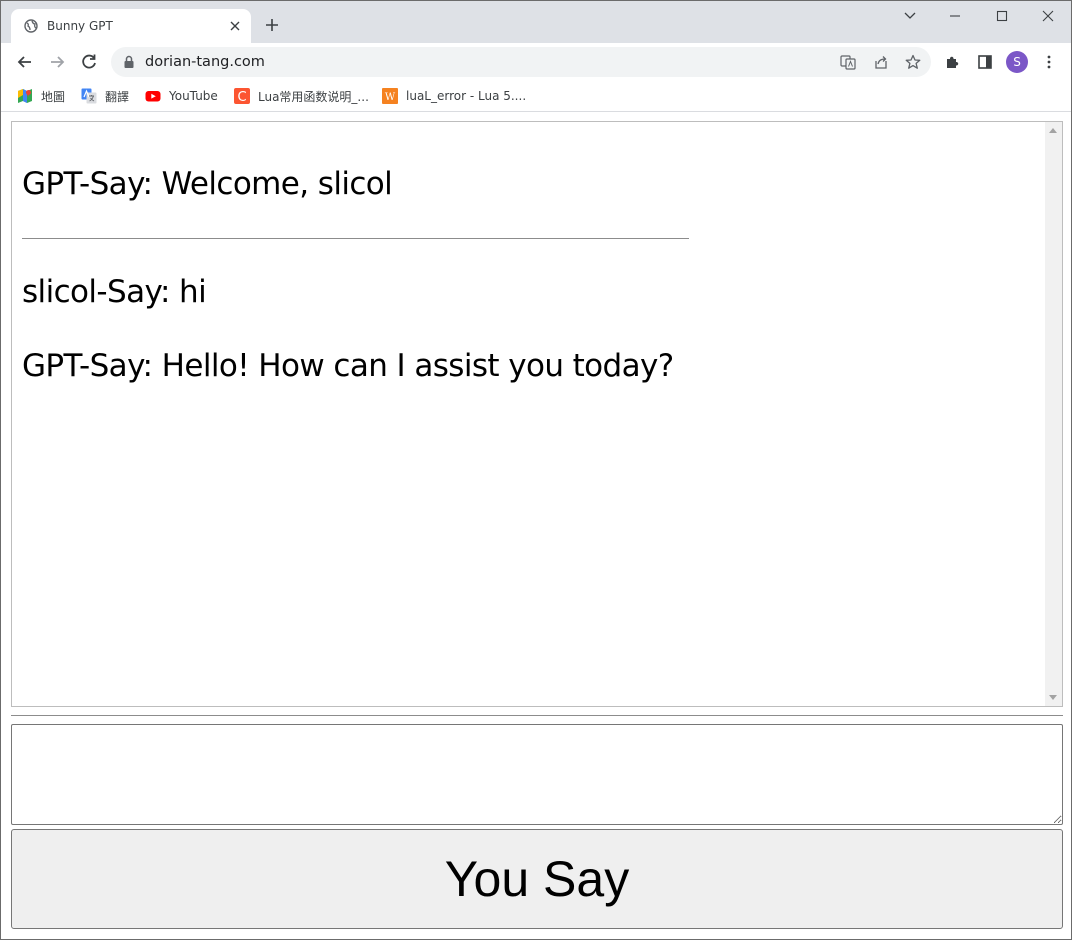 The height and width of the screenshot is (940, 1072). What do you see at coordinates (129, 62) in the screenshot?
I see `lock-icon` at bounding box center [129, 62].